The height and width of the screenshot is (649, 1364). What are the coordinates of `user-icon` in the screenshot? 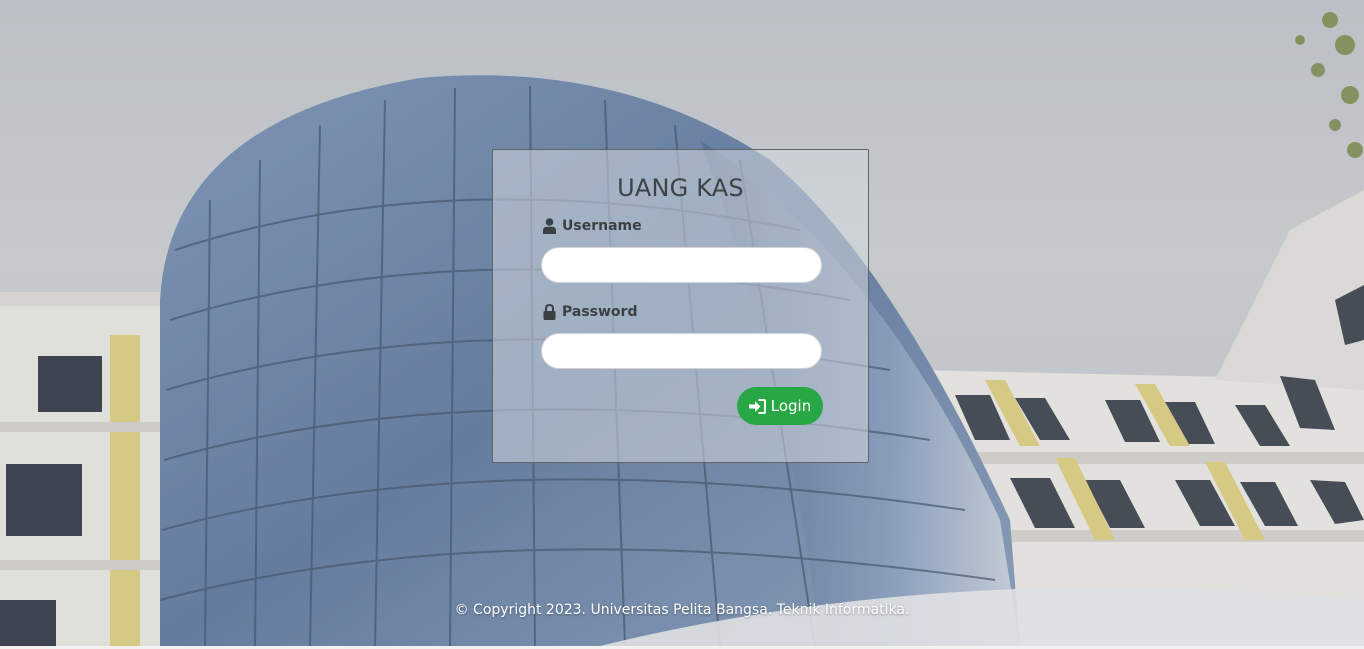 It's located at (549, 226).